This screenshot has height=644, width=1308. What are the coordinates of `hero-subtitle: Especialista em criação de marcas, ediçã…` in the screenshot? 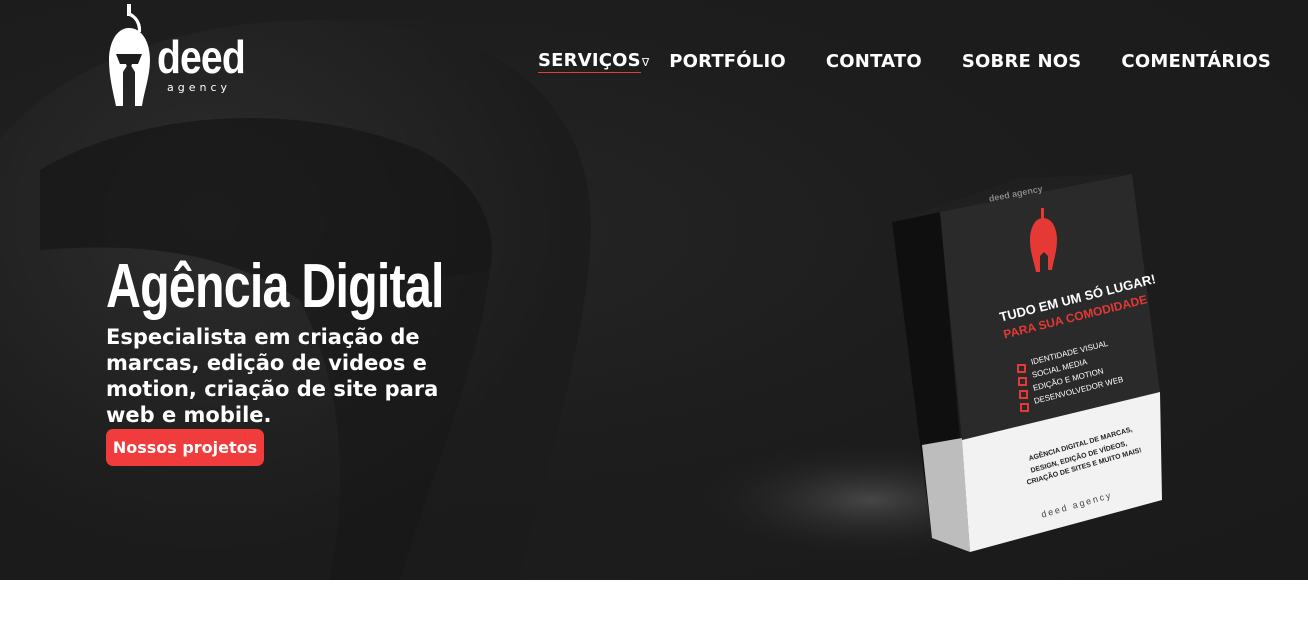 It's located at (272, 376).